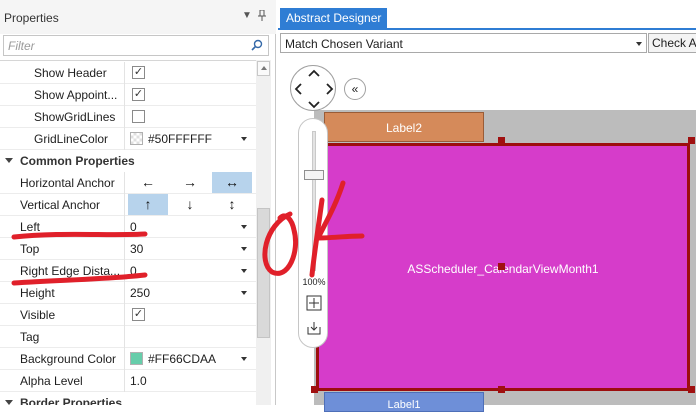  I want to click on property-row-alpha-level: Alpha Level 1.0, so click(128, 381).